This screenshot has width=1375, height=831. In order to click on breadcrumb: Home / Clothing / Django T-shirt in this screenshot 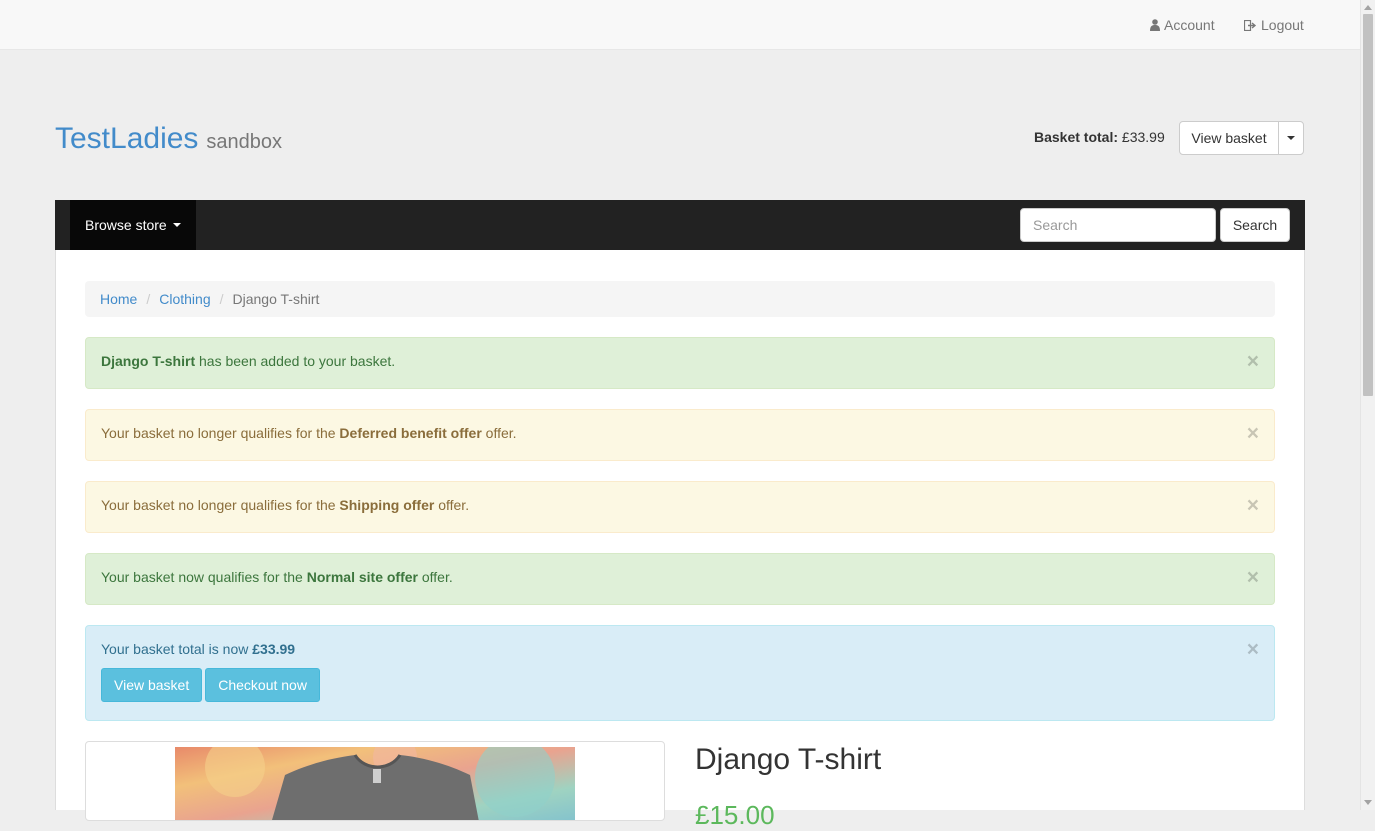, I will do `click(680, 299)`.